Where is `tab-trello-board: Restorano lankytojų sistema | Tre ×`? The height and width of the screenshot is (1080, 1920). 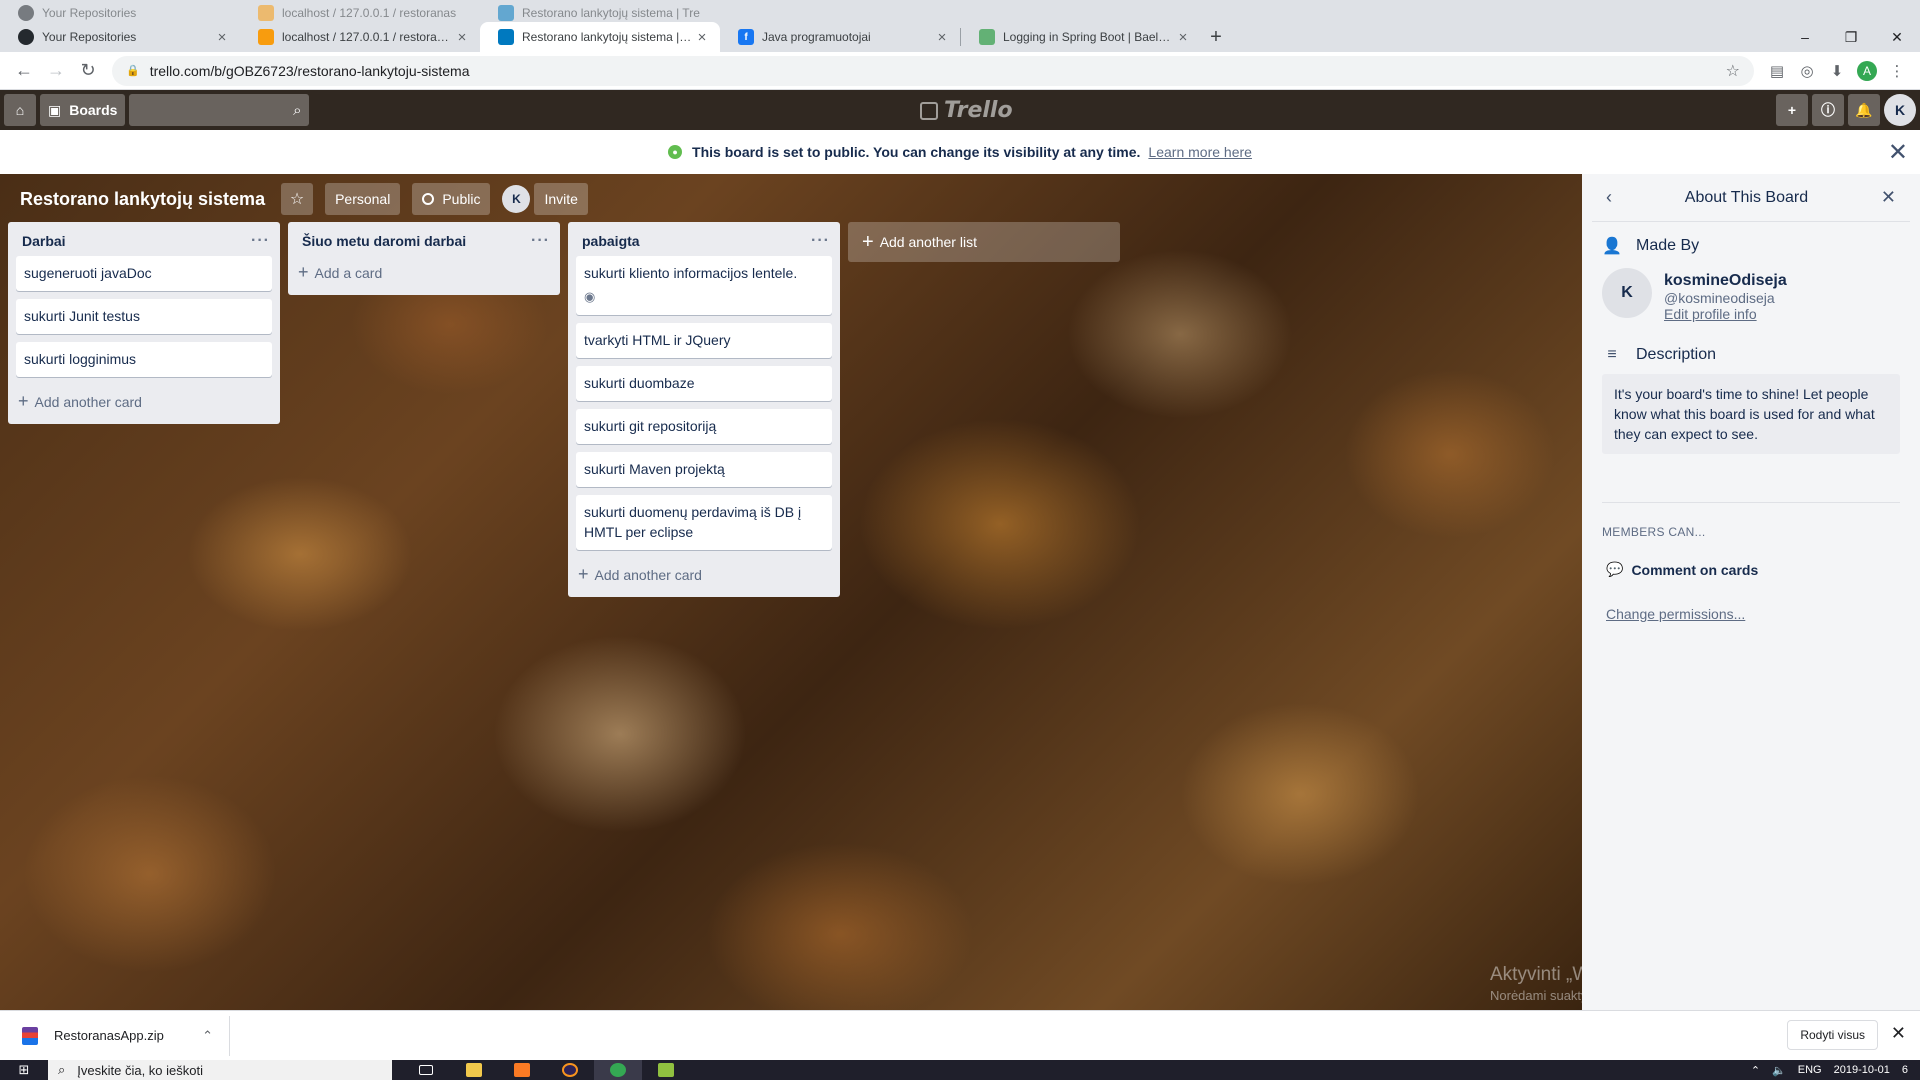
tab-trello-board: Restorano lankytojų sistema | Tre × is located at coordinates (600, 37).